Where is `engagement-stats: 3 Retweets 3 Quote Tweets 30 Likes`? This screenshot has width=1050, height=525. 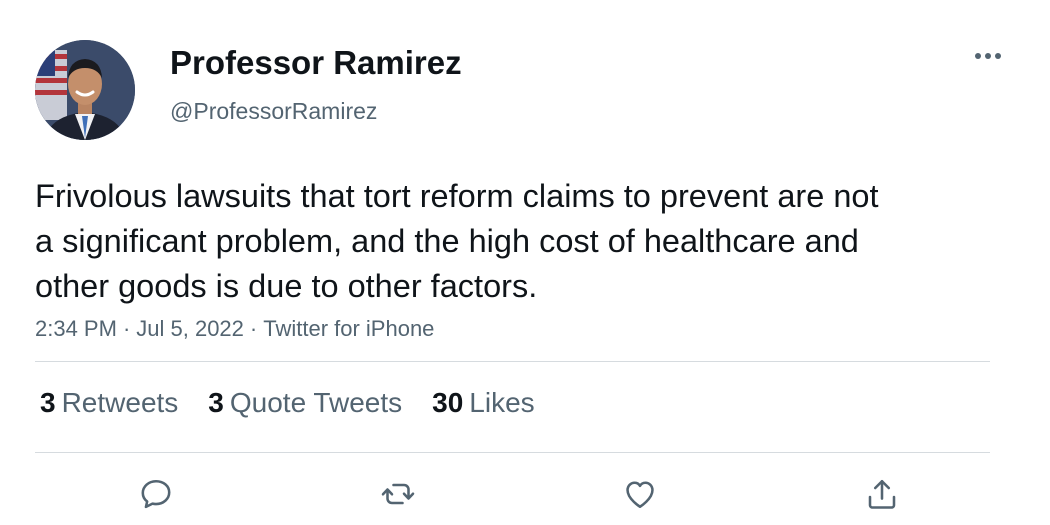 engagement-stats: 3 Retweets 3 Quote Tweets 30 Likes is located at coordinates (302, 403).